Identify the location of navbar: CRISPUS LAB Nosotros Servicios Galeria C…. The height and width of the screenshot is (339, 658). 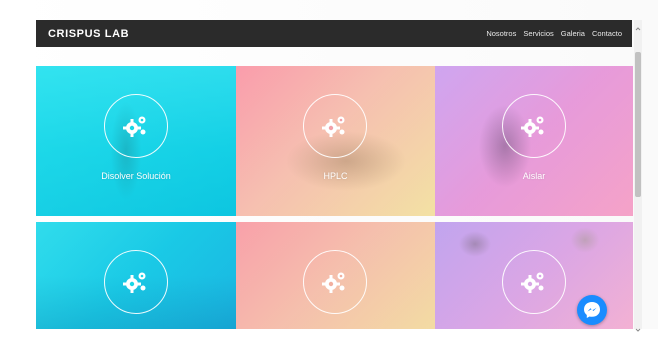
(334, 33).